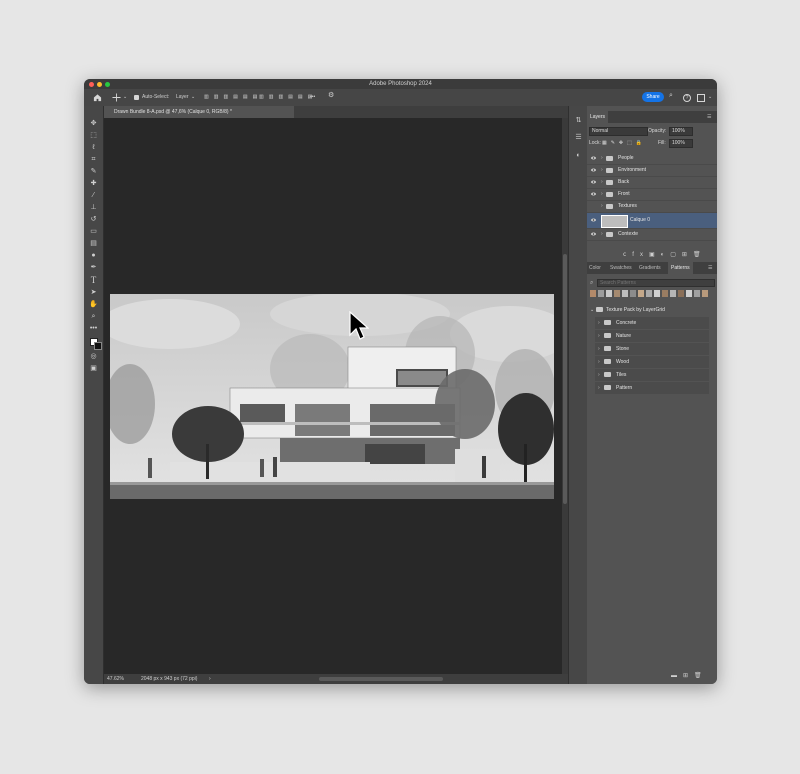 The width and height of the screenshot is (800, 774). Describe the element at coordinates (93, 159) in the screenshot. I see `crop-tool-icon: ⌗` at that location.